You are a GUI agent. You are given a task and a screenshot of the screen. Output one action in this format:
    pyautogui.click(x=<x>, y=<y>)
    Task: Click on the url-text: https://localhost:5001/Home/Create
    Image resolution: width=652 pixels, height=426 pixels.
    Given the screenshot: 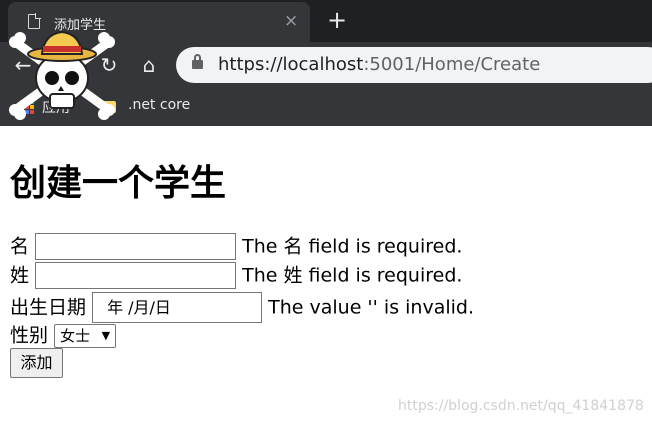 What is the action you would take?
    pyautogui.click(x=379, y=65)
    